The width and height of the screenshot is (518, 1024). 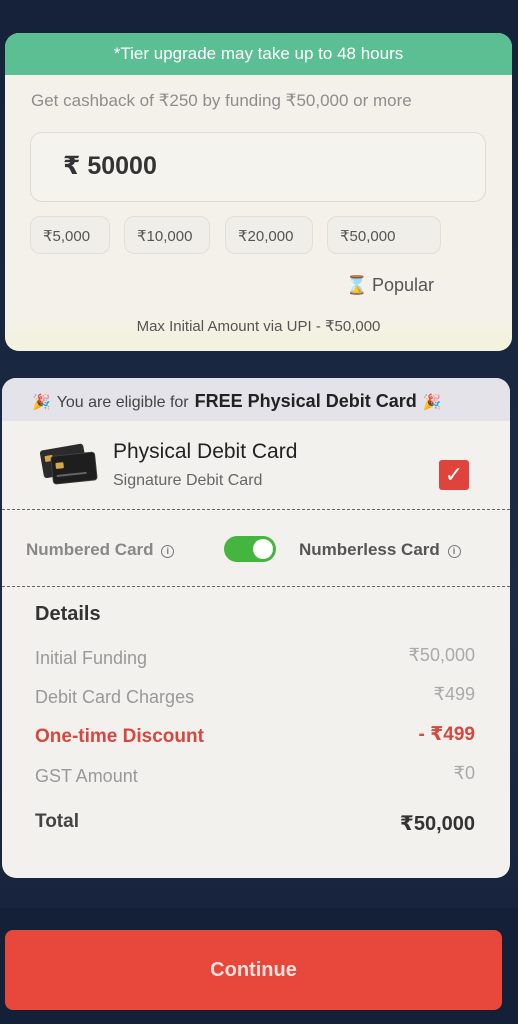 I want to click on numberless-card-option: Numberless Card i, so click(x=380, y=550).